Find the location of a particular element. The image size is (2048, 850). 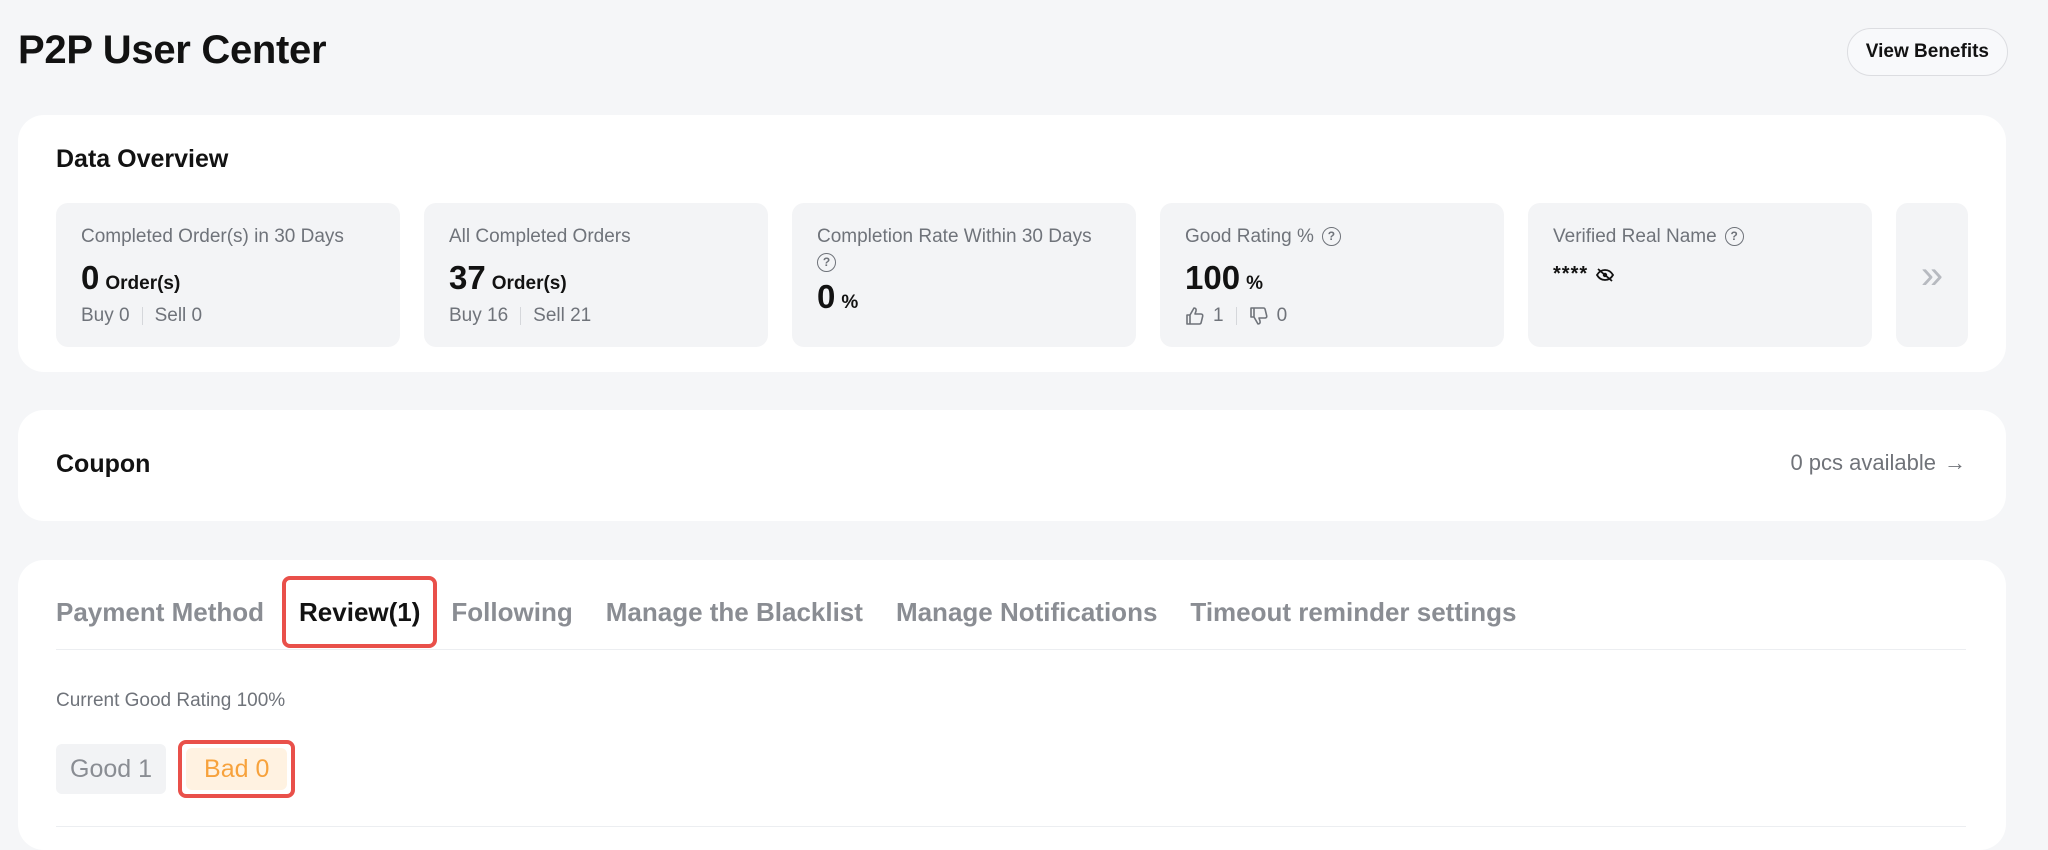

stat-sub: 1 0 is located at coordinates (1332, 316).